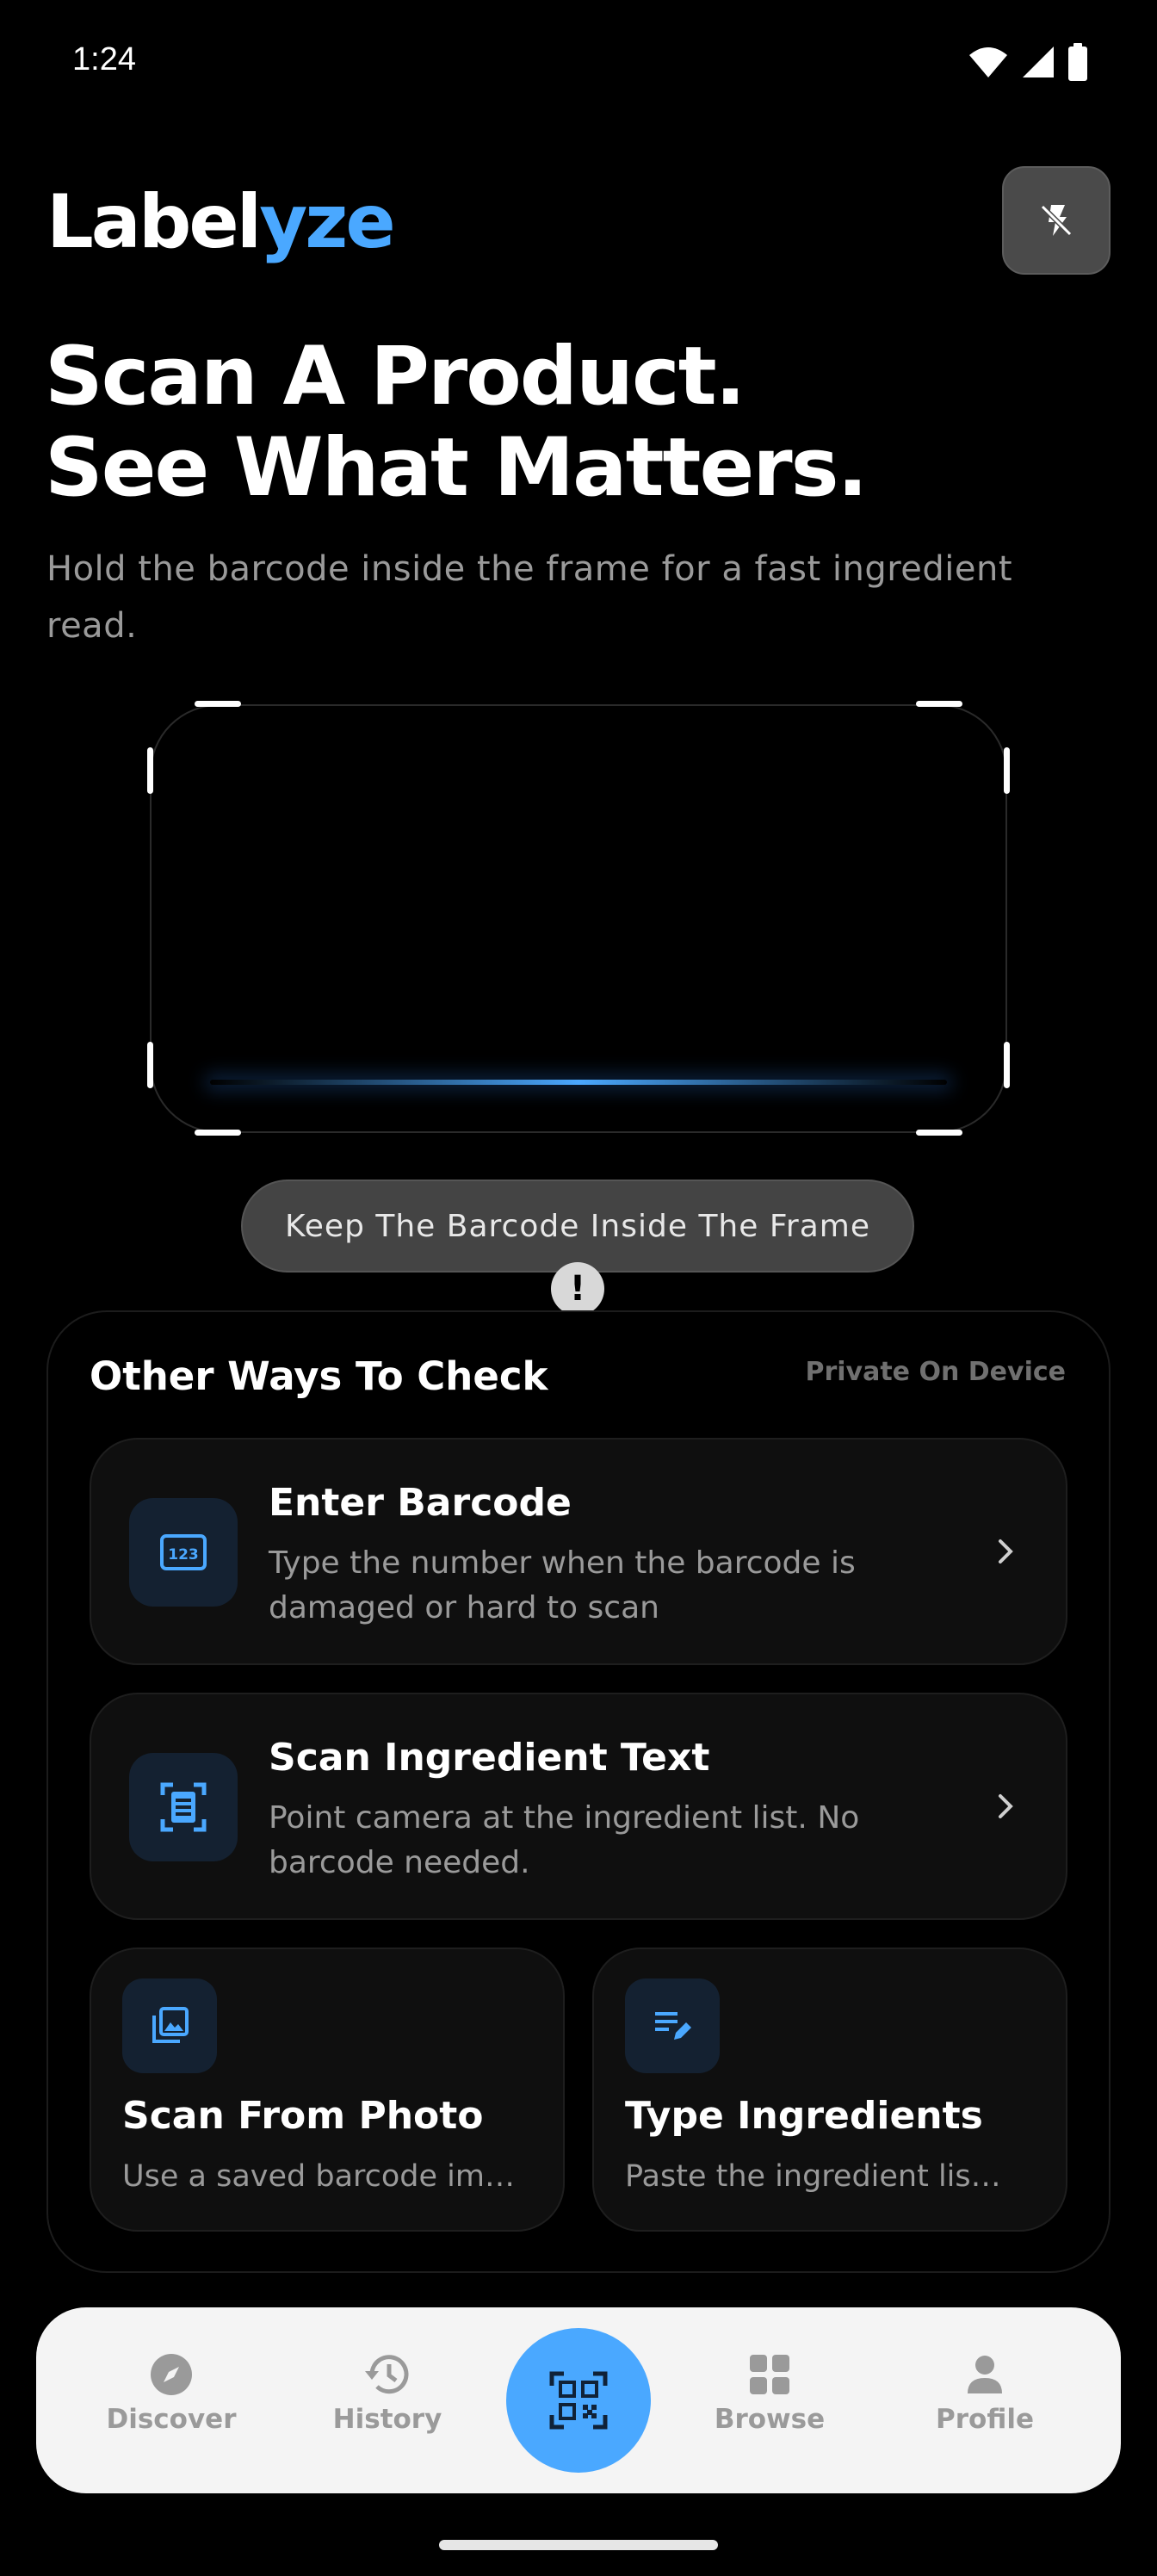 The width and height of the screenshot is (1157, 2576). I want to click on headline-line-1: Scan A Product., so click(396, 377).